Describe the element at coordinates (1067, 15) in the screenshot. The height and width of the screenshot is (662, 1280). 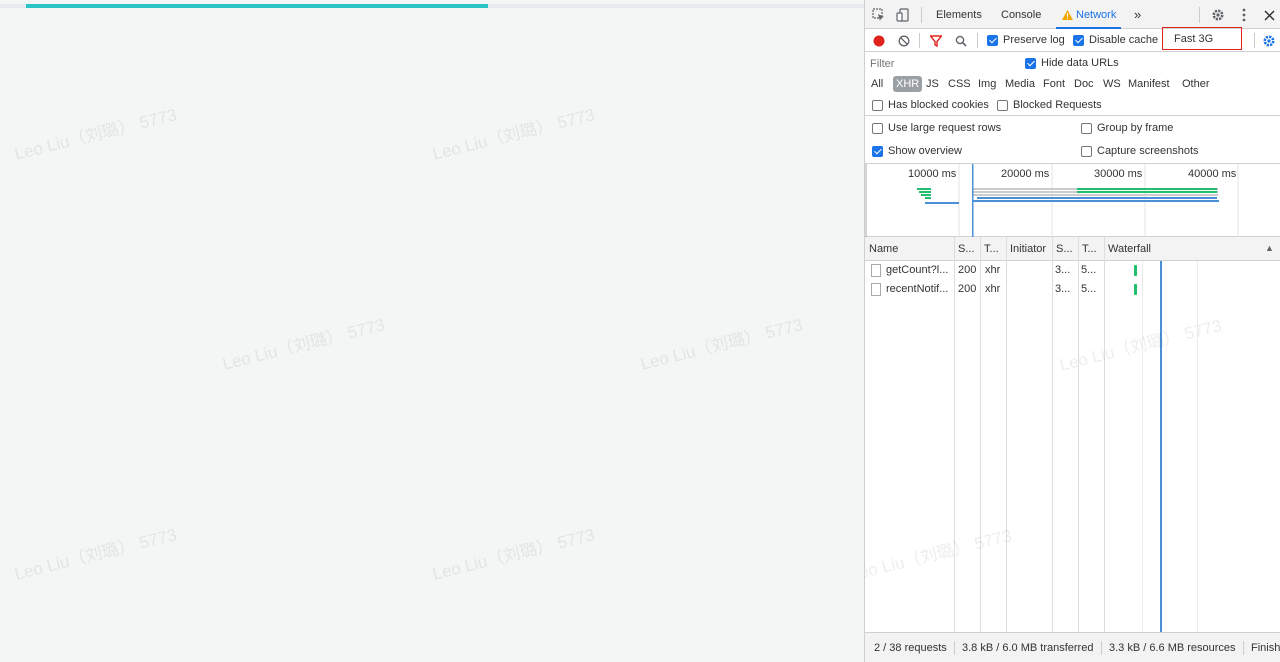
I see `warning-icon` at that location.